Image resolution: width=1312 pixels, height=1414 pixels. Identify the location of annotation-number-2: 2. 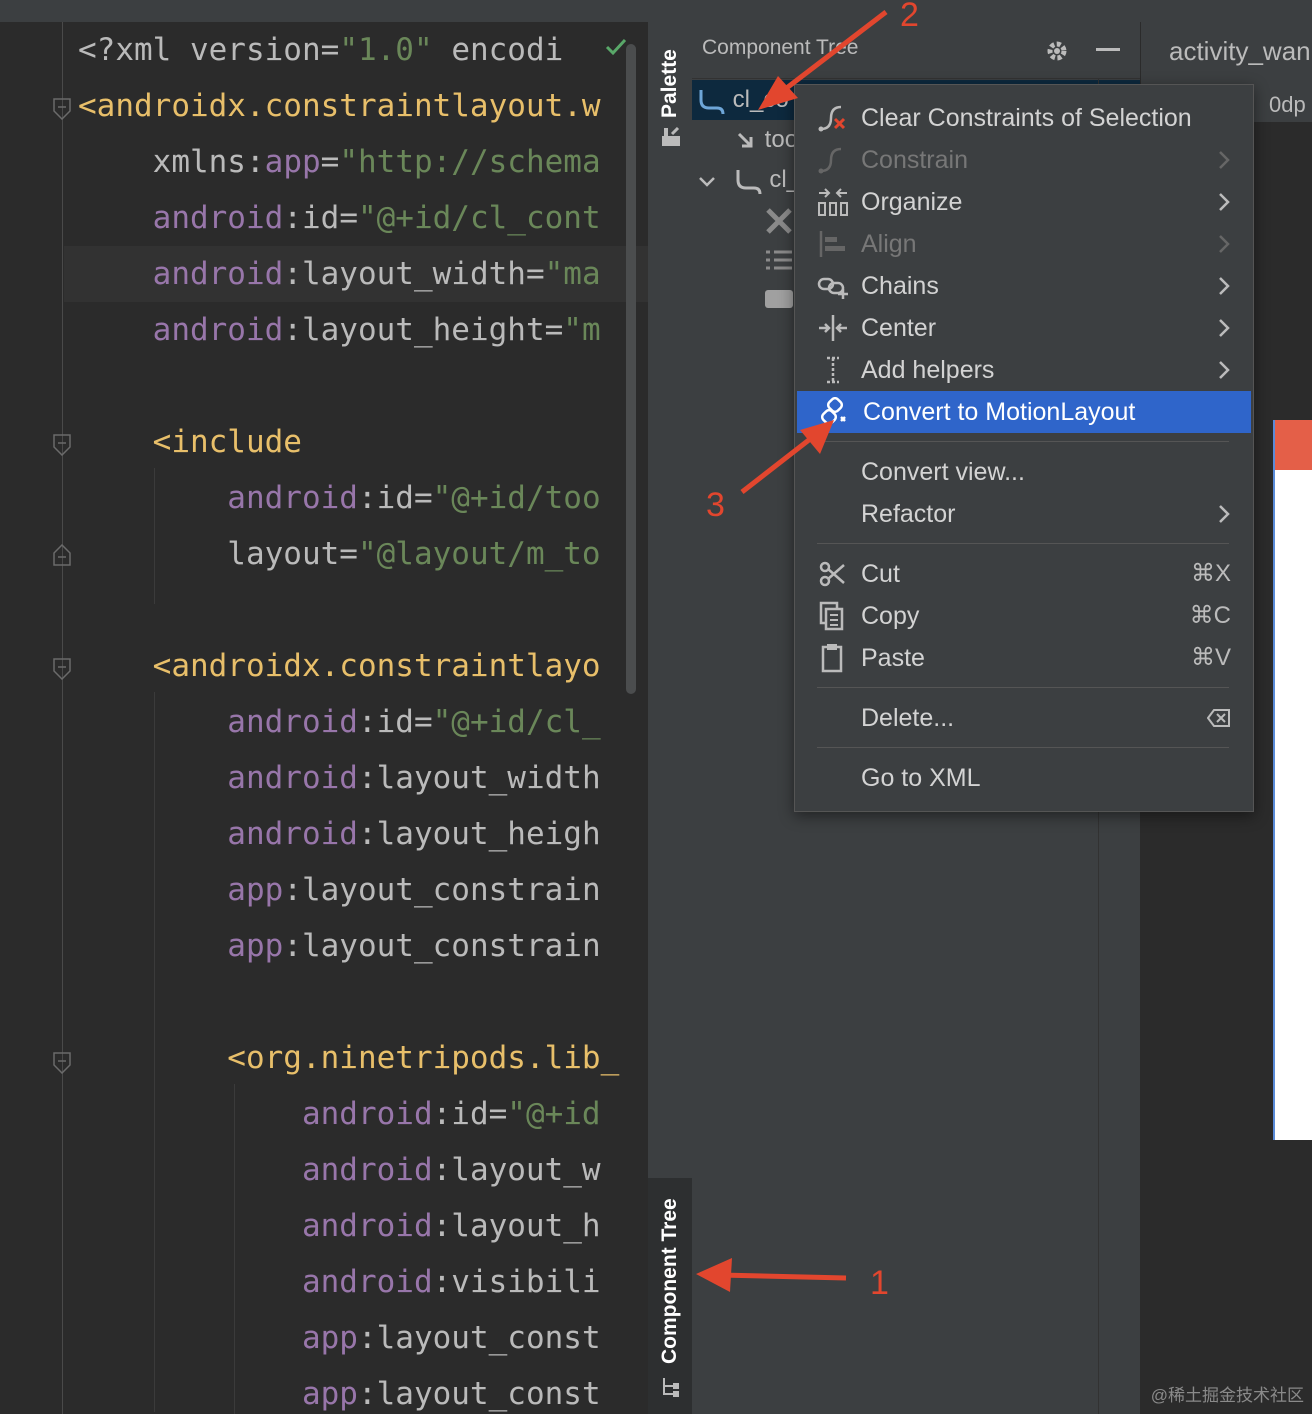
(909, 17).